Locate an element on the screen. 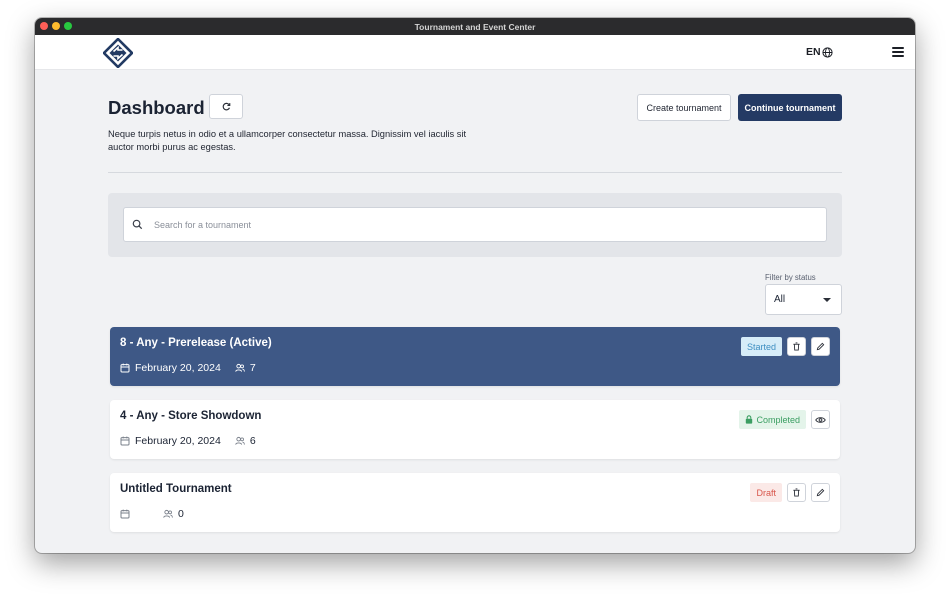  eye-icon is located at coordinates (820, 419).